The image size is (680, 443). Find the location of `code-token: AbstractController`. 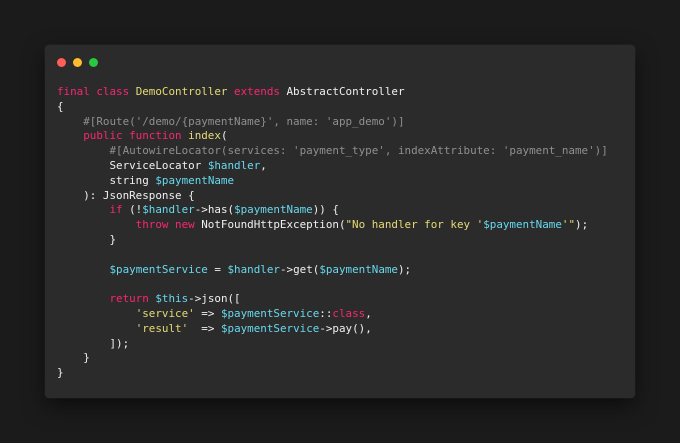

code-token: AbstractController is located at coordinates (345, 91).